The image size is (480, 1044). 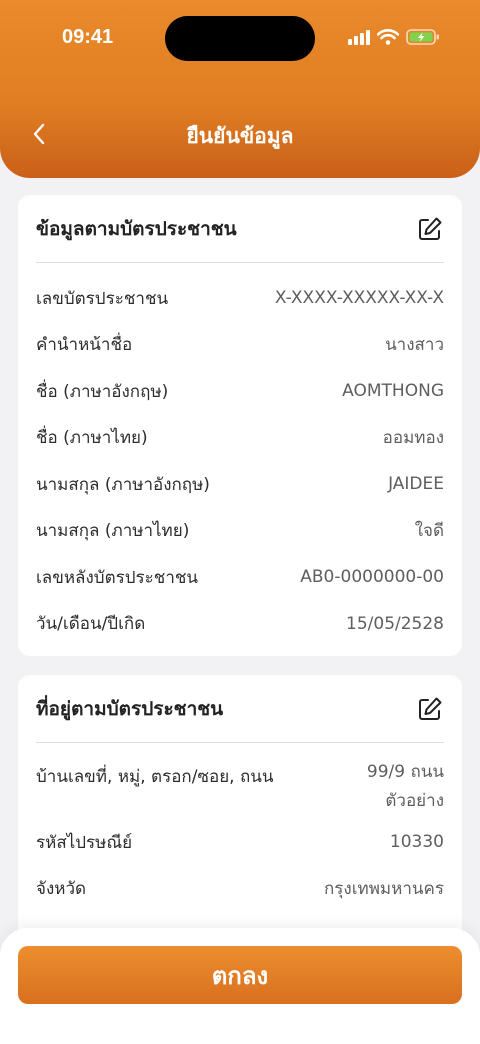 I want to click on cellular-signal-icon, so click(x=359, y=37).